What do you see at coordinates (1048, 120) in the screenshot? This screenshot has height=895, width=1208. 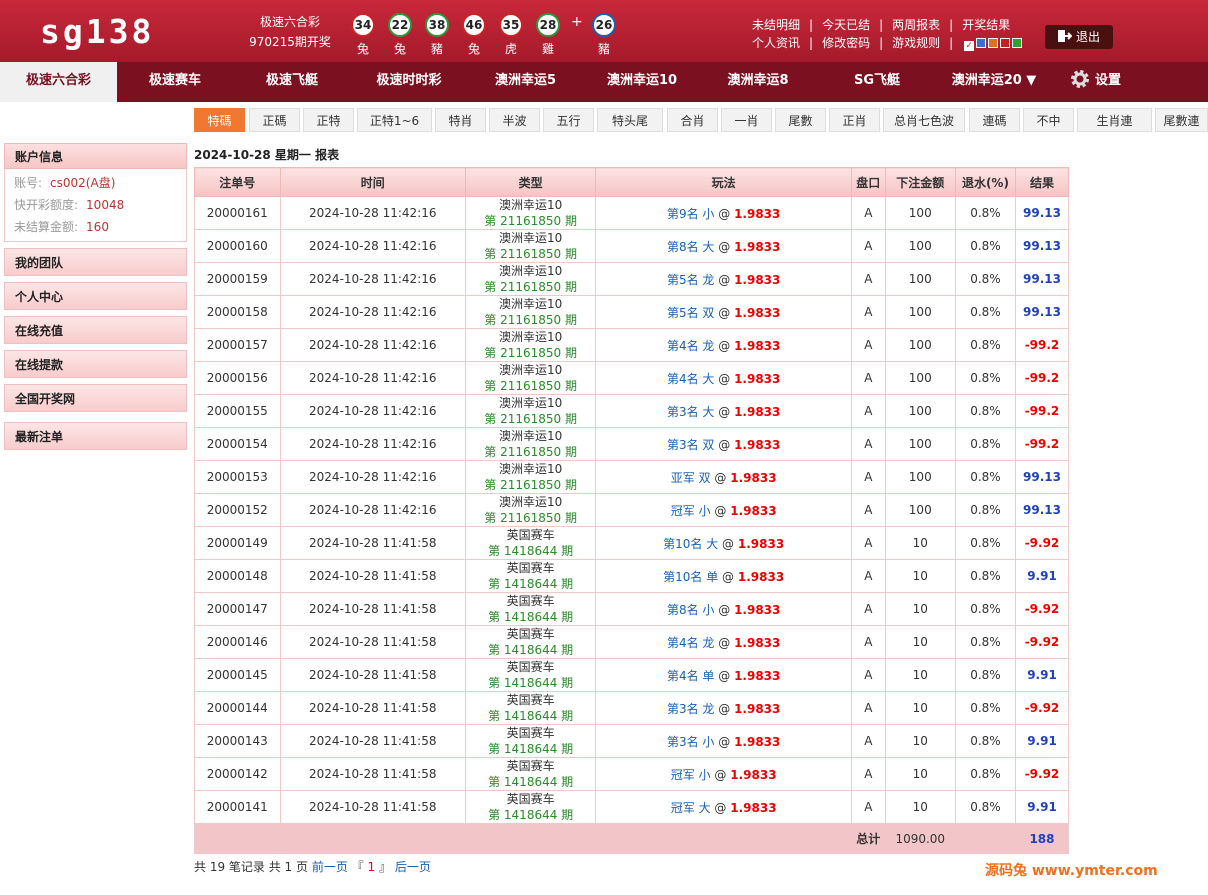 I see `subnav-tab-14: 不中` at bounding box center [1048, 120].